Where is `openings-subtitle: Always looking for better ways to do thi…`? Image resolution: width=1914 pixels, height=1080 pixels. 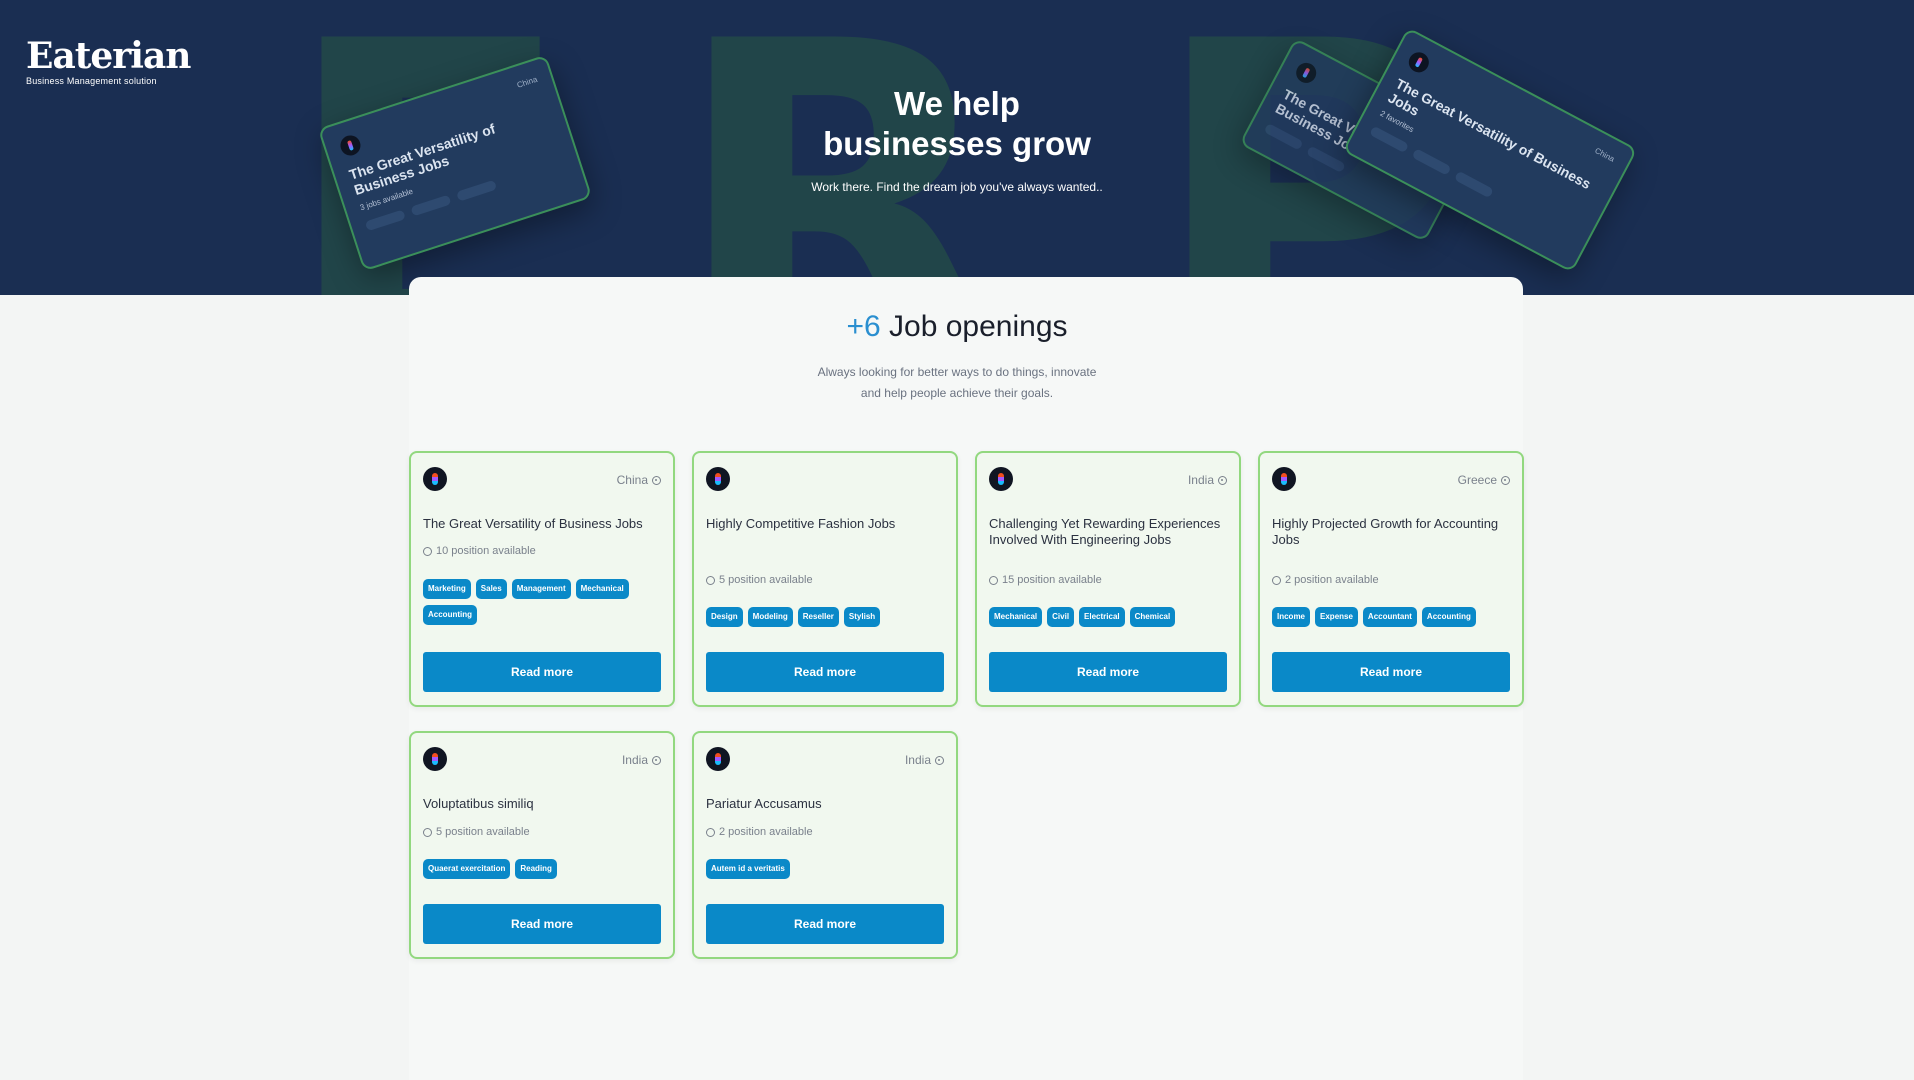 openings-subtitle: Always looking for better ways to do thi… is located at coordinates (957, 383).